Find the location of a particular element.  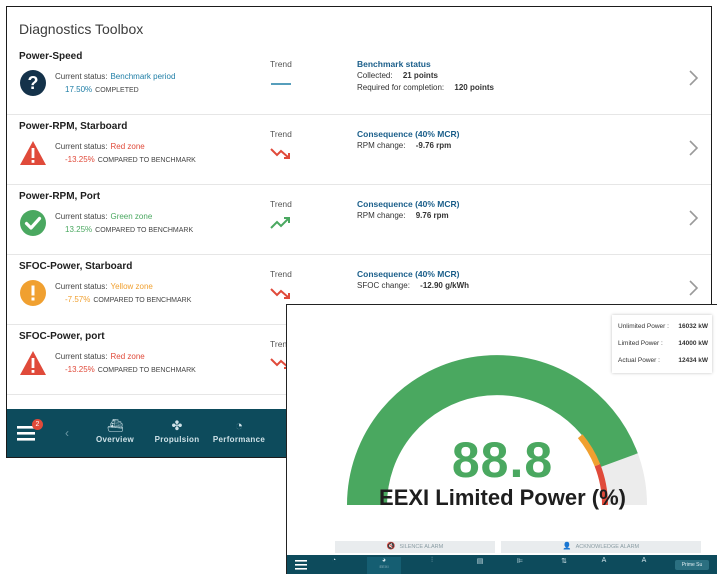

acknowledge-alarm-label: ACKNOWLEDGE ALARM is located at coordinates (607, 547).